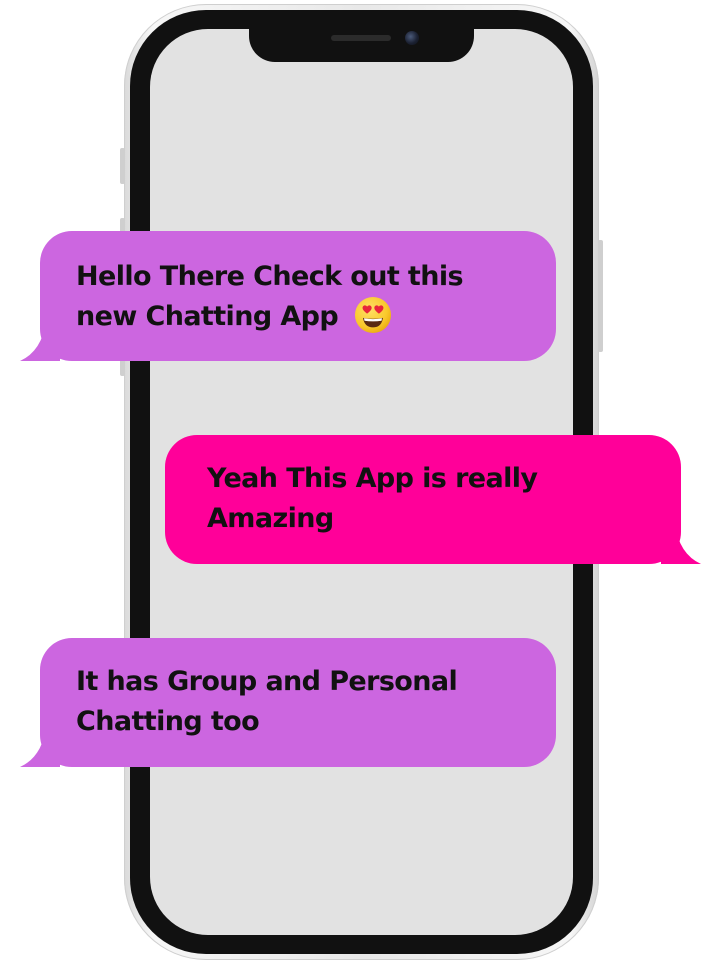  Describe the element at coordinates (372, 478) in the screenshot. I see `message-text-line-1: Yeah This App is really` at that location.